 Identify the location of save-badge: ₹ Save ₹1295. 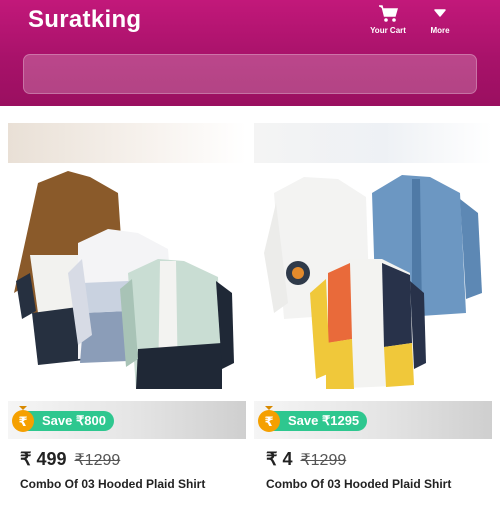
(313, 419).